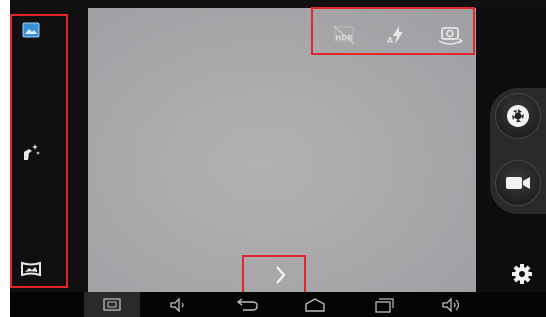 The width and height of the screenshot is (546, 317). Describe the element at coordinates (393, 31) in the screenshot. I see `top-controls-highlight` at that location.